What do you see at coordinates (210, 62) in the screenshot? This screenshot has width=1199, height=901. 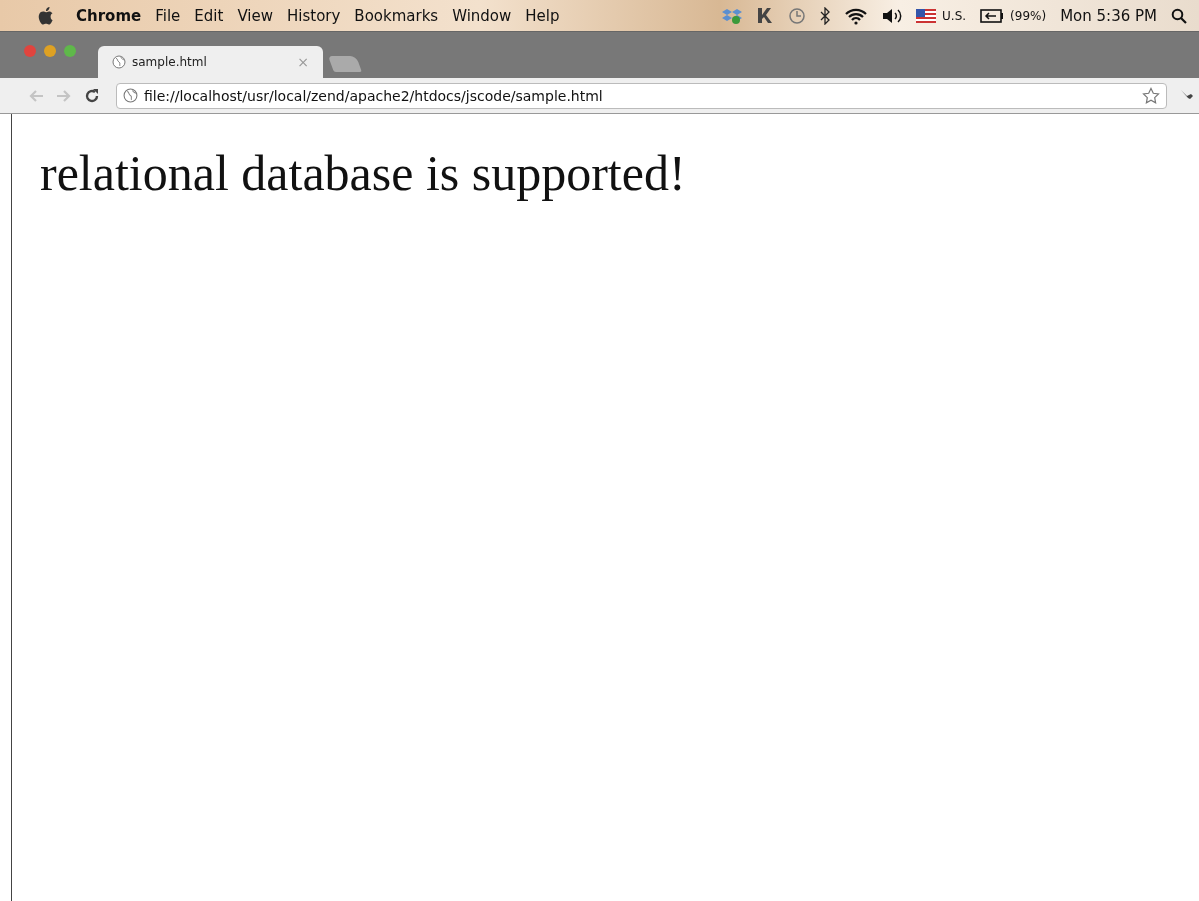 I see `browser-tab: sample.html ×` at bounding box center [210, 62].